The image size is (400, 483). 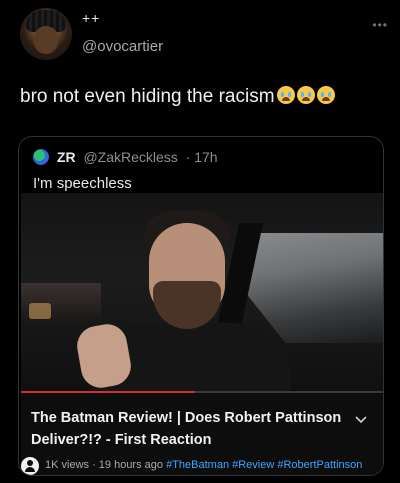 I want to click on video-progress-fill, so click(x=108, y=392).